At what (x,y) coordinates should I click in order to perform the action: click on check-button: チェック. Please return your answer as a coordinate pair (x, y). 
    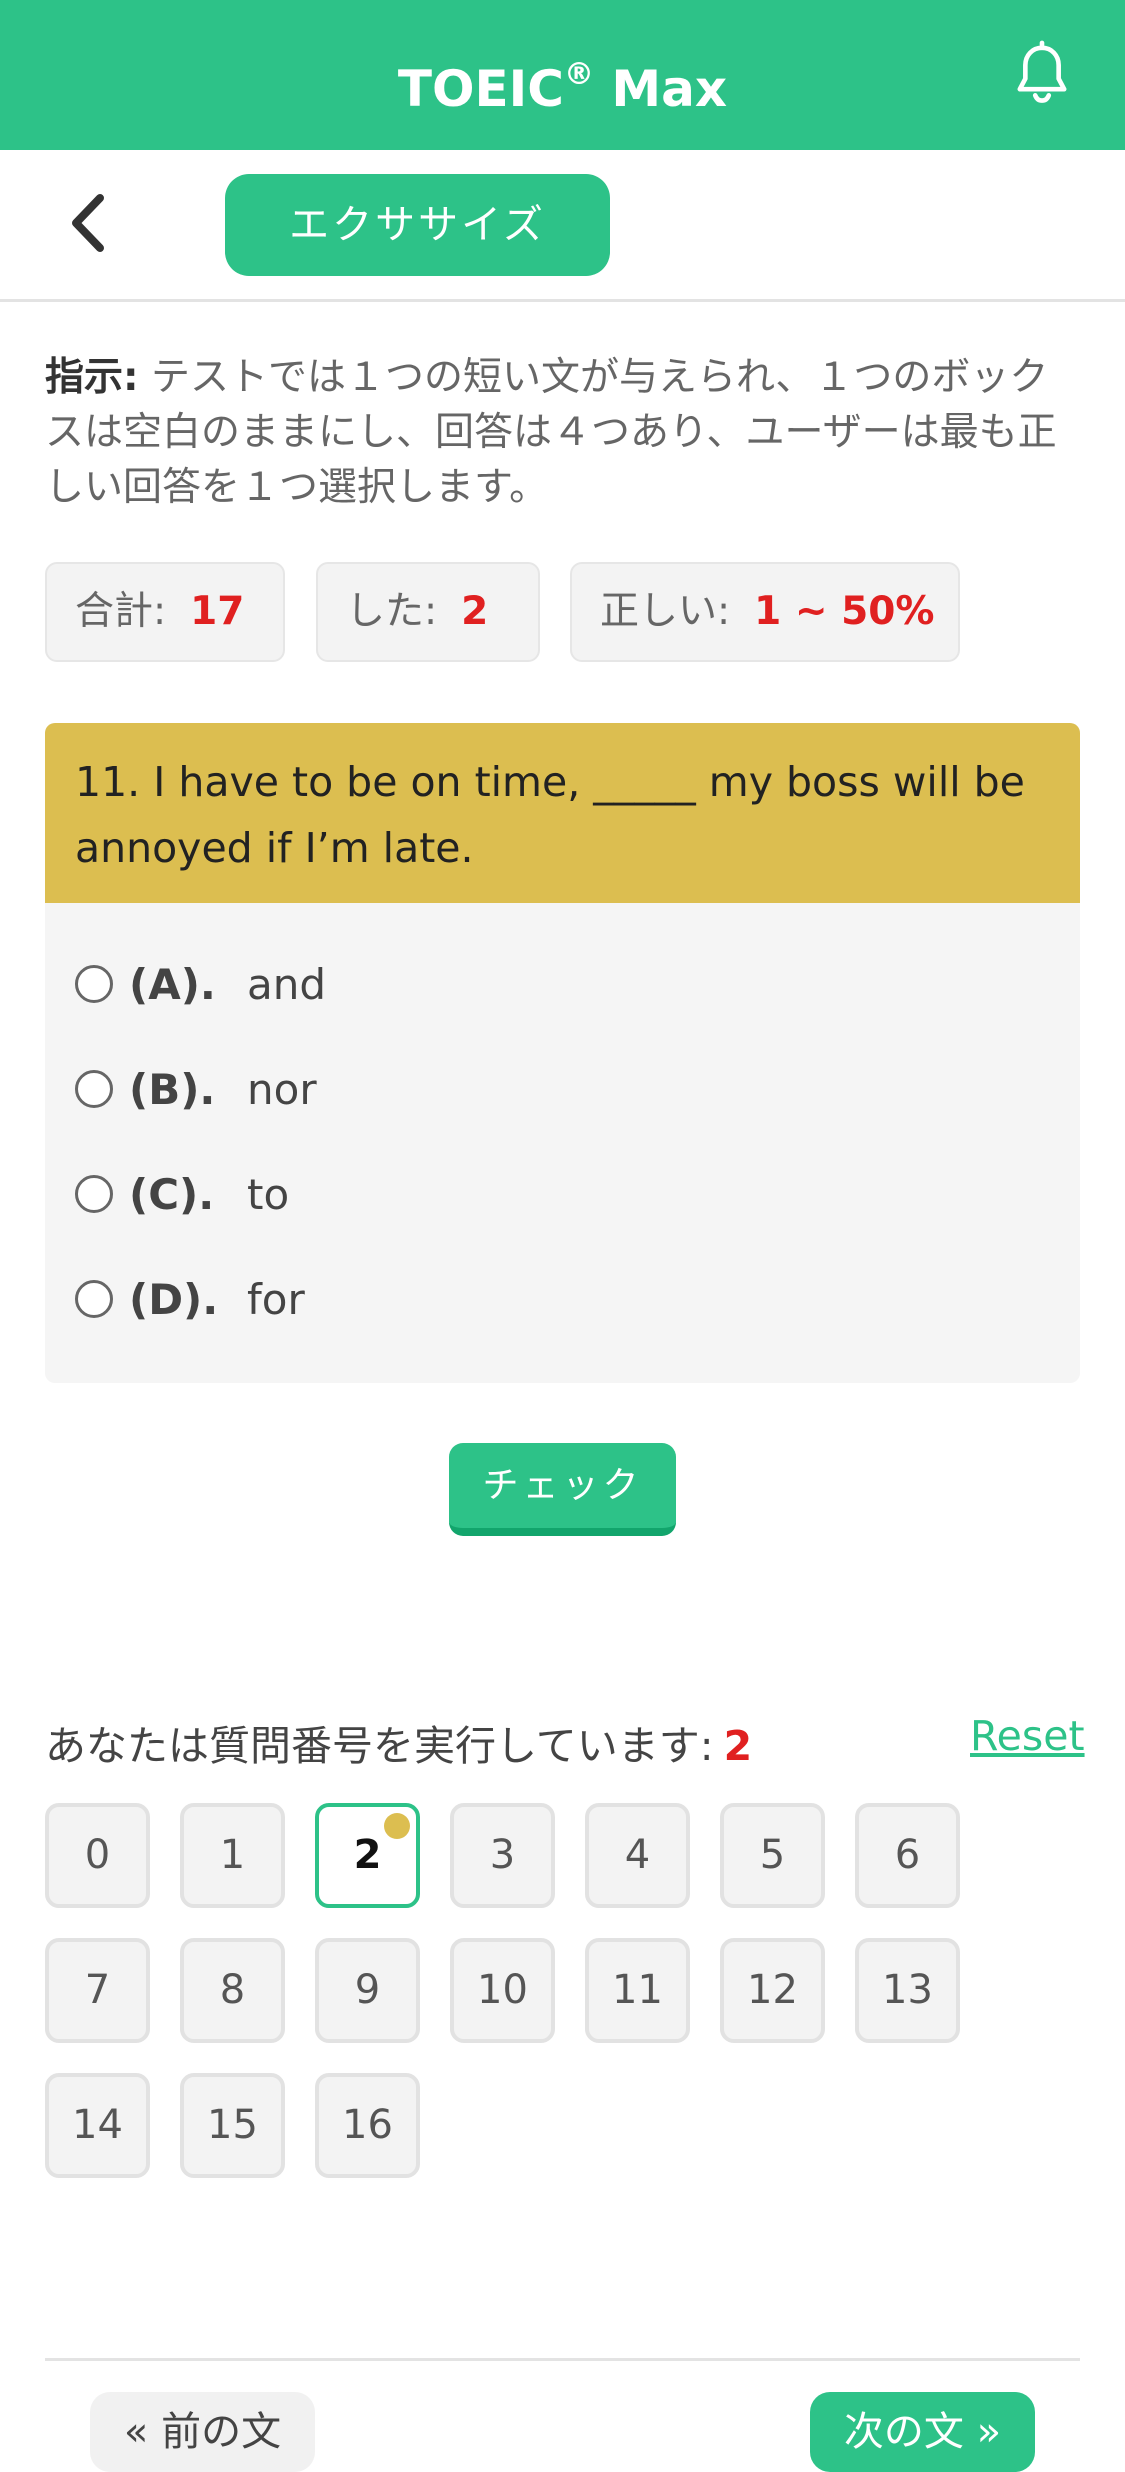
    Looking at the image, I should click on (562, 1489).